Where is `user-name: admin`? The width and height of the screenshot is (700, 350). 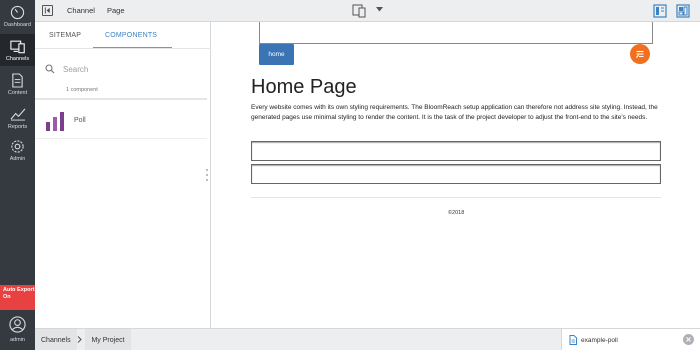 user-name: admin is located at coordinates (17, 340).